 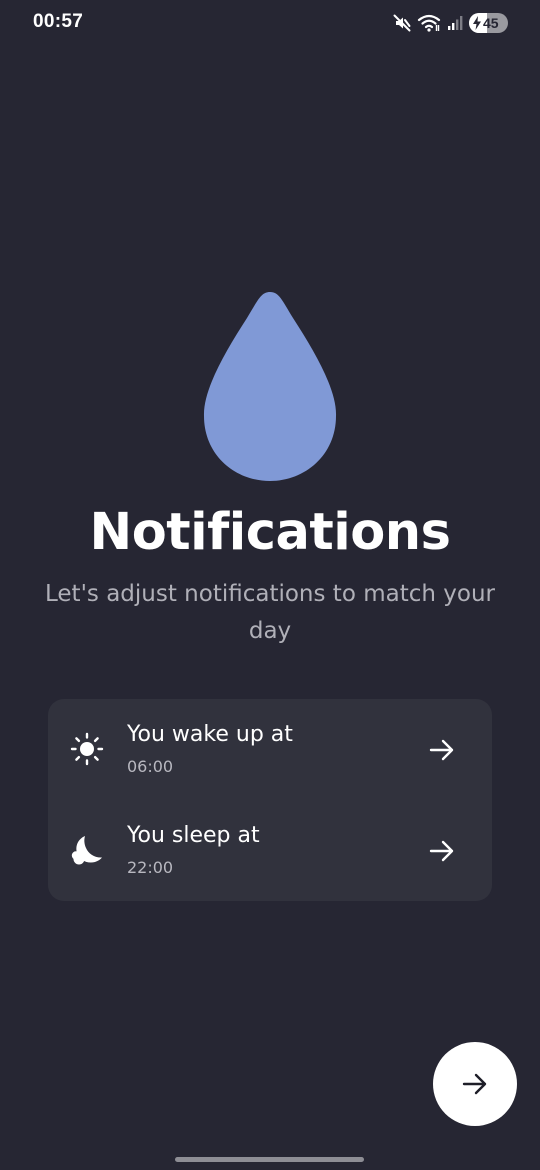 What do you see at coordinates (87, 749) in the screenshot?
I see `sun-icon` at bounding box center [87, 749].